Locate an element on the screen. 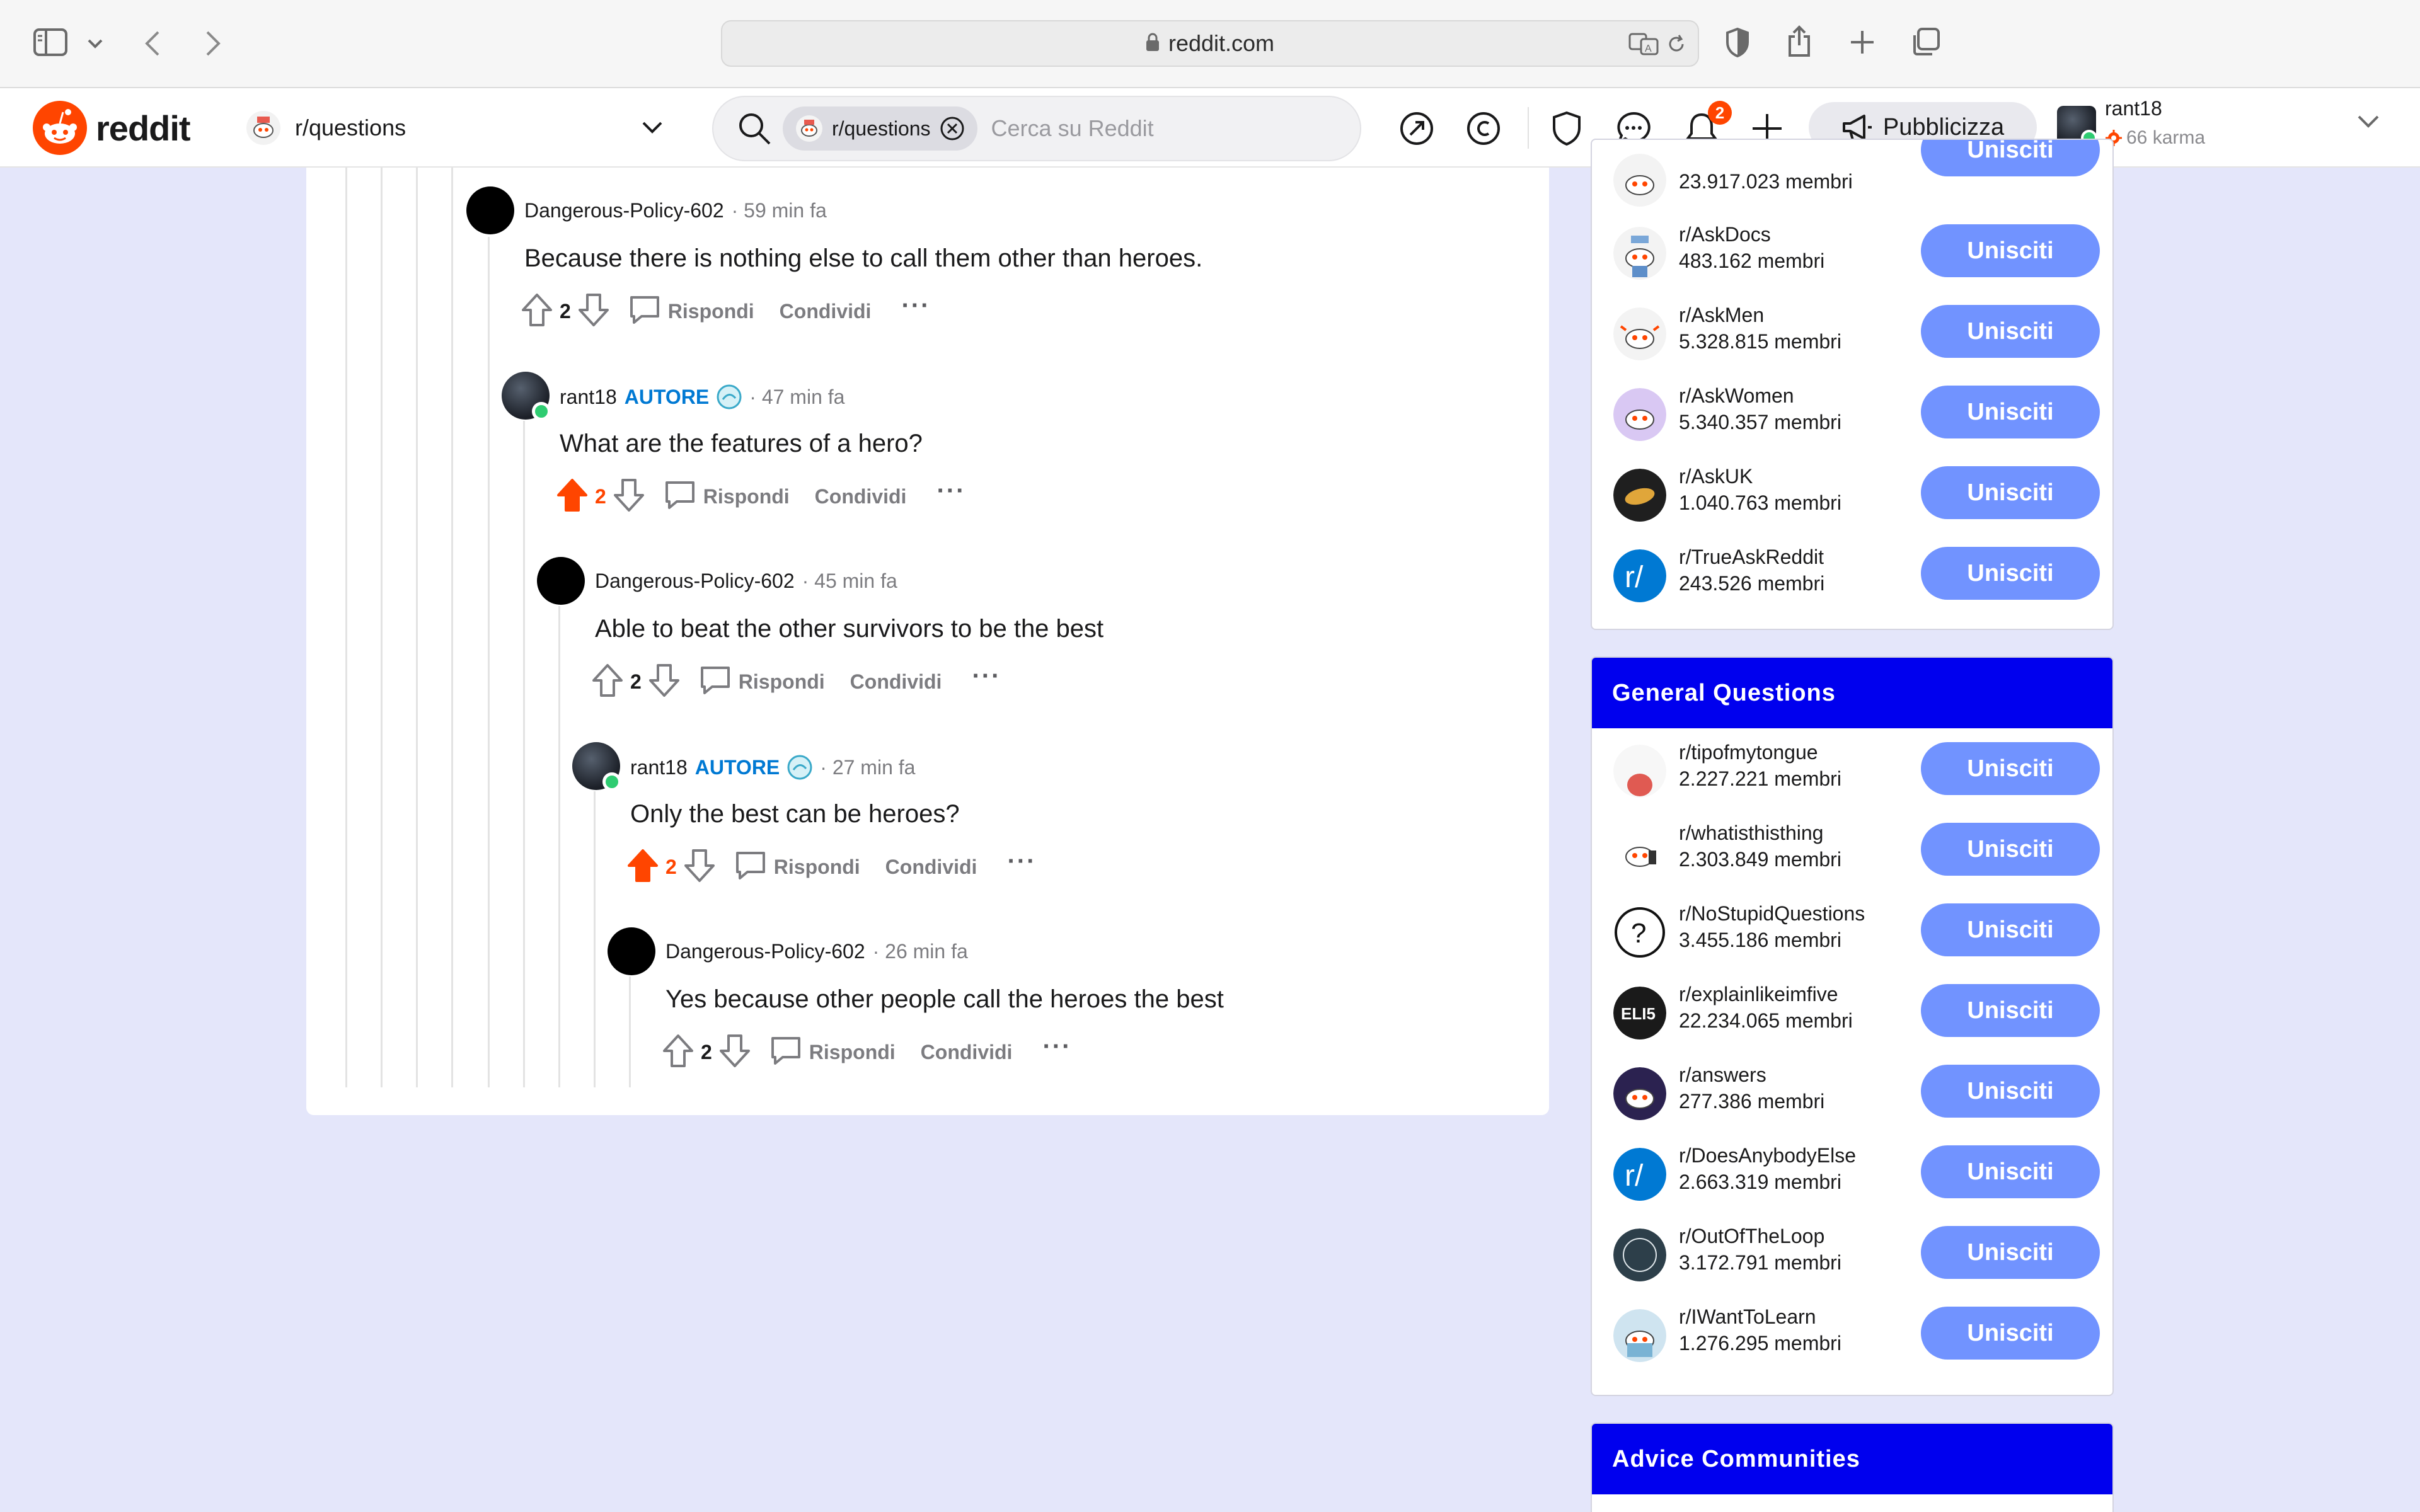  community-switcher: r/questions is located at coordinates (457, 128).